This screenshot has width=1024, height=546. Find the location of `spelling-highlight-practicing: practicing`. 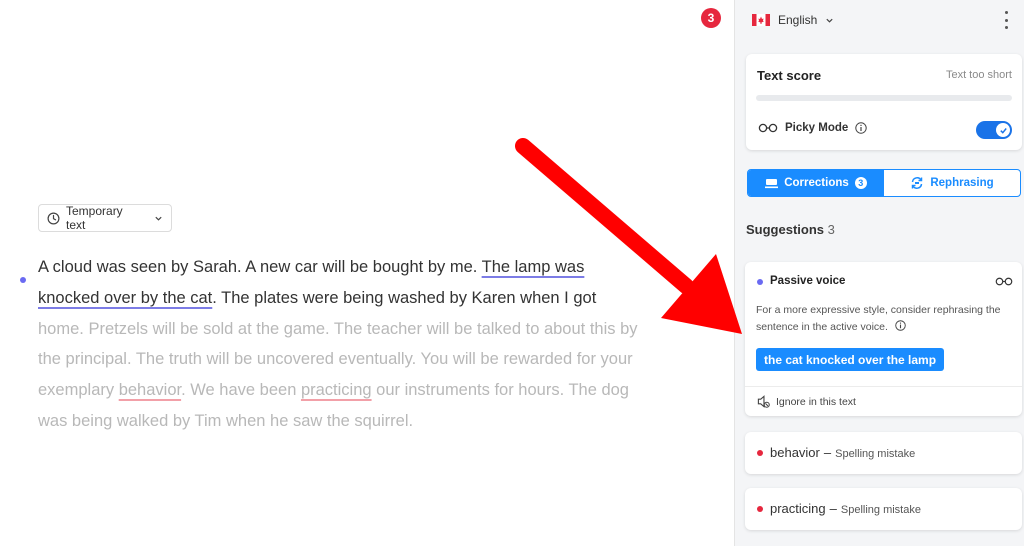

spelling-highlight-practicing: practicing is located at coordinates (336, 390).